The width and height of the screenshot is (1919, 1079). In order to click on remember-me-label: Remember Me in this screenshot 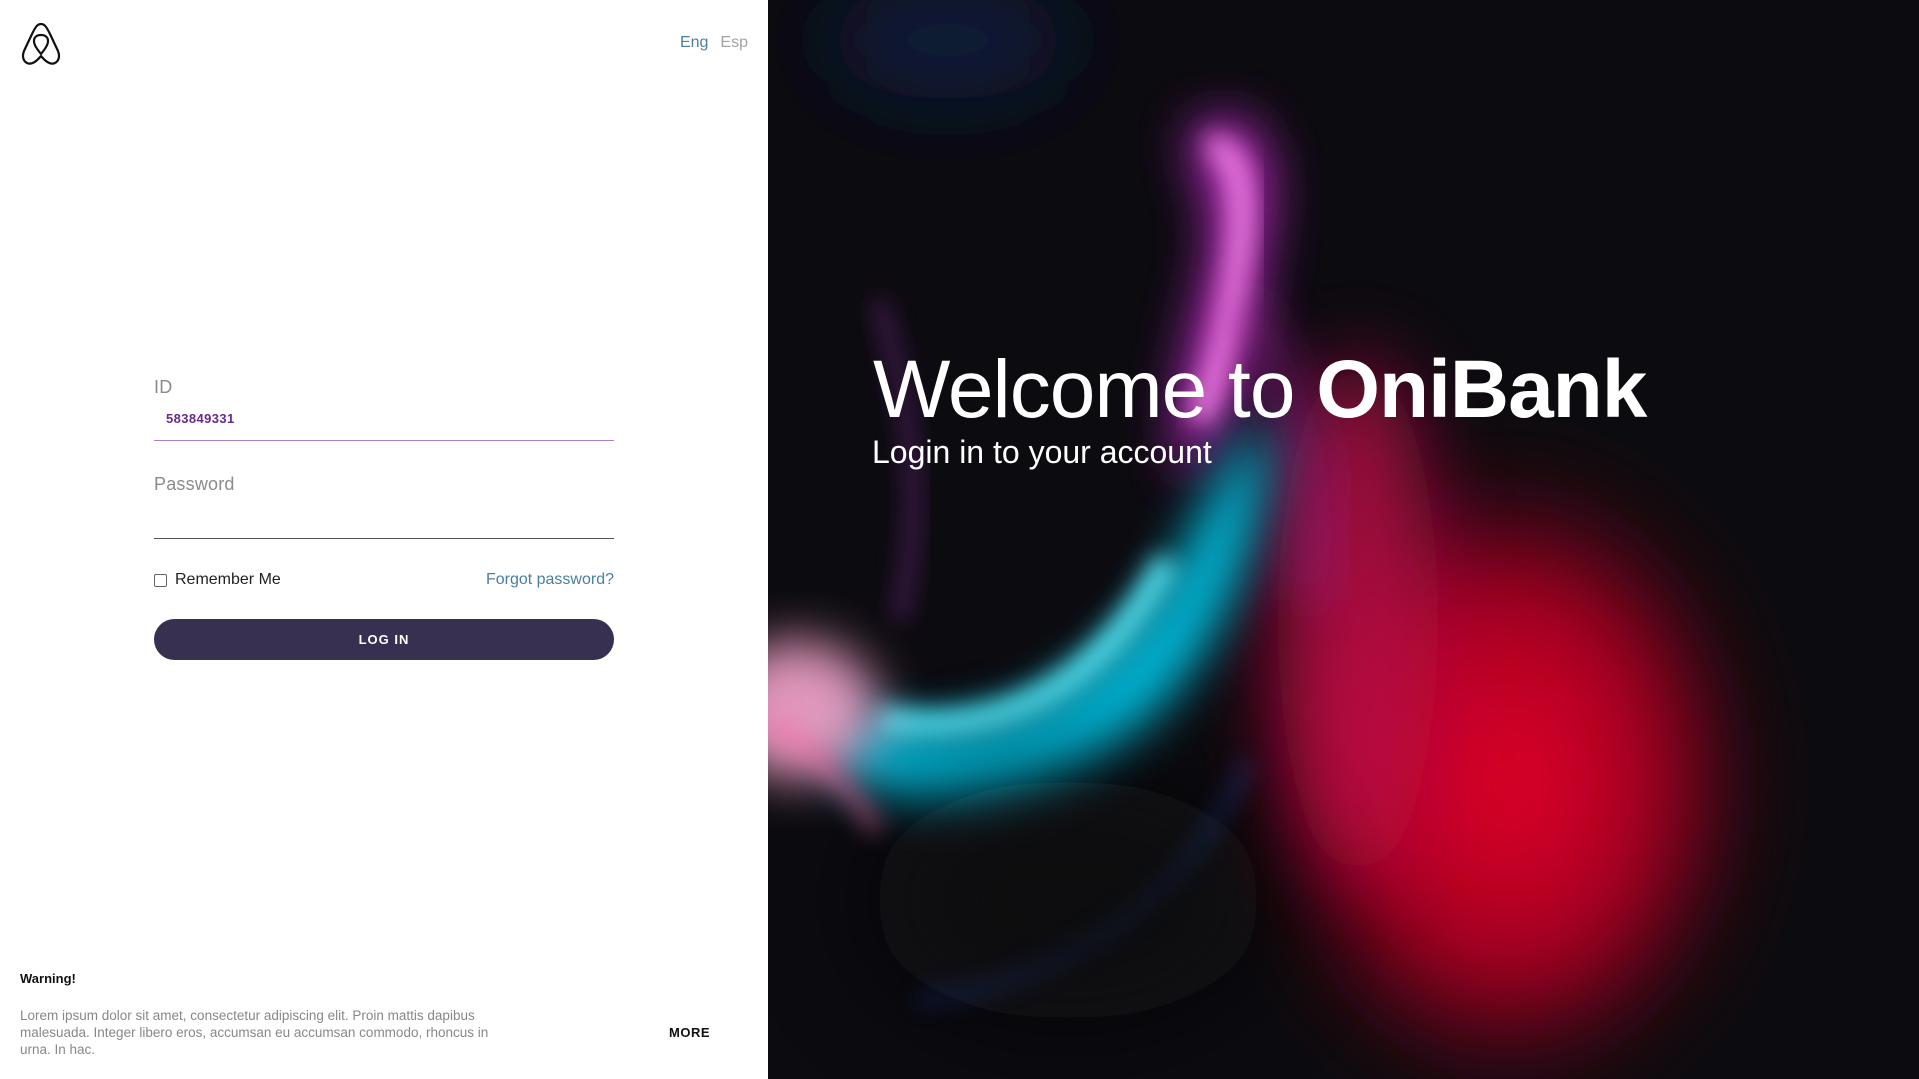, I will do `click(228, 580)`.